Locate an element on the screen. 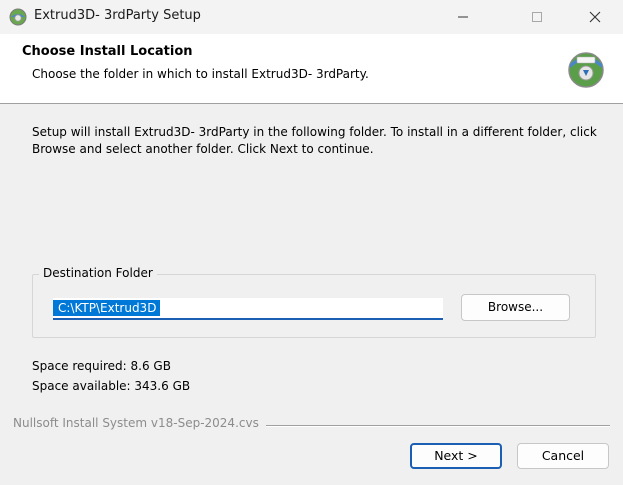 This screenshot has height=485, width=623. maximize-button is located at coordinates (537, 17).